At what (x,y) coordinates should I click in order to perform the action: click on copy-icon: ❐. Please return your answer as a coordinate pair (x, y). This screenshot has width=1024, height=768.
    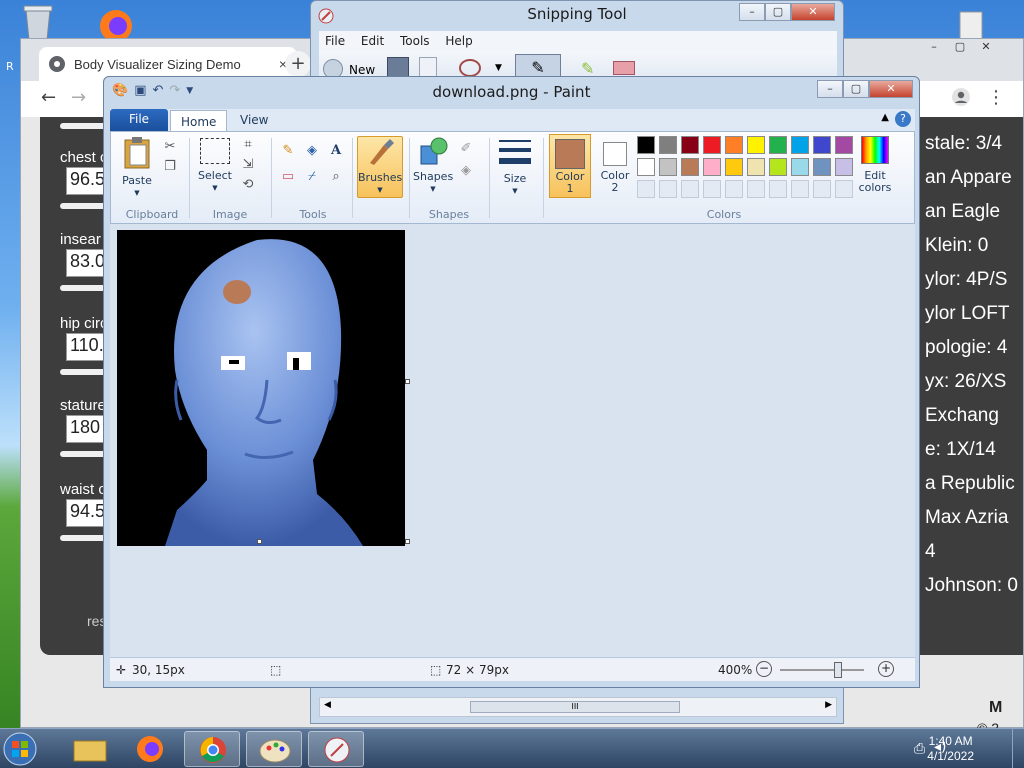
    Looking at the image, I should click on (170, 167).